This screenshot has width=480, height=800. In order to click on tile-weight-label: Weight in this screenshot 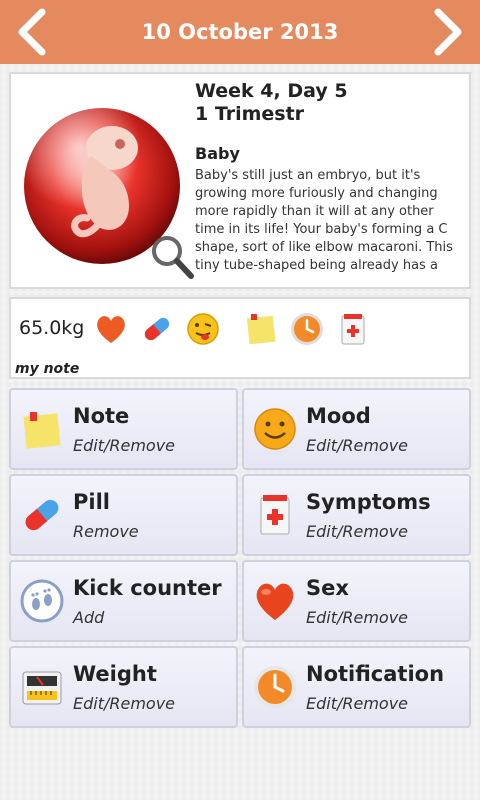, I will do `click(115, 674)`.